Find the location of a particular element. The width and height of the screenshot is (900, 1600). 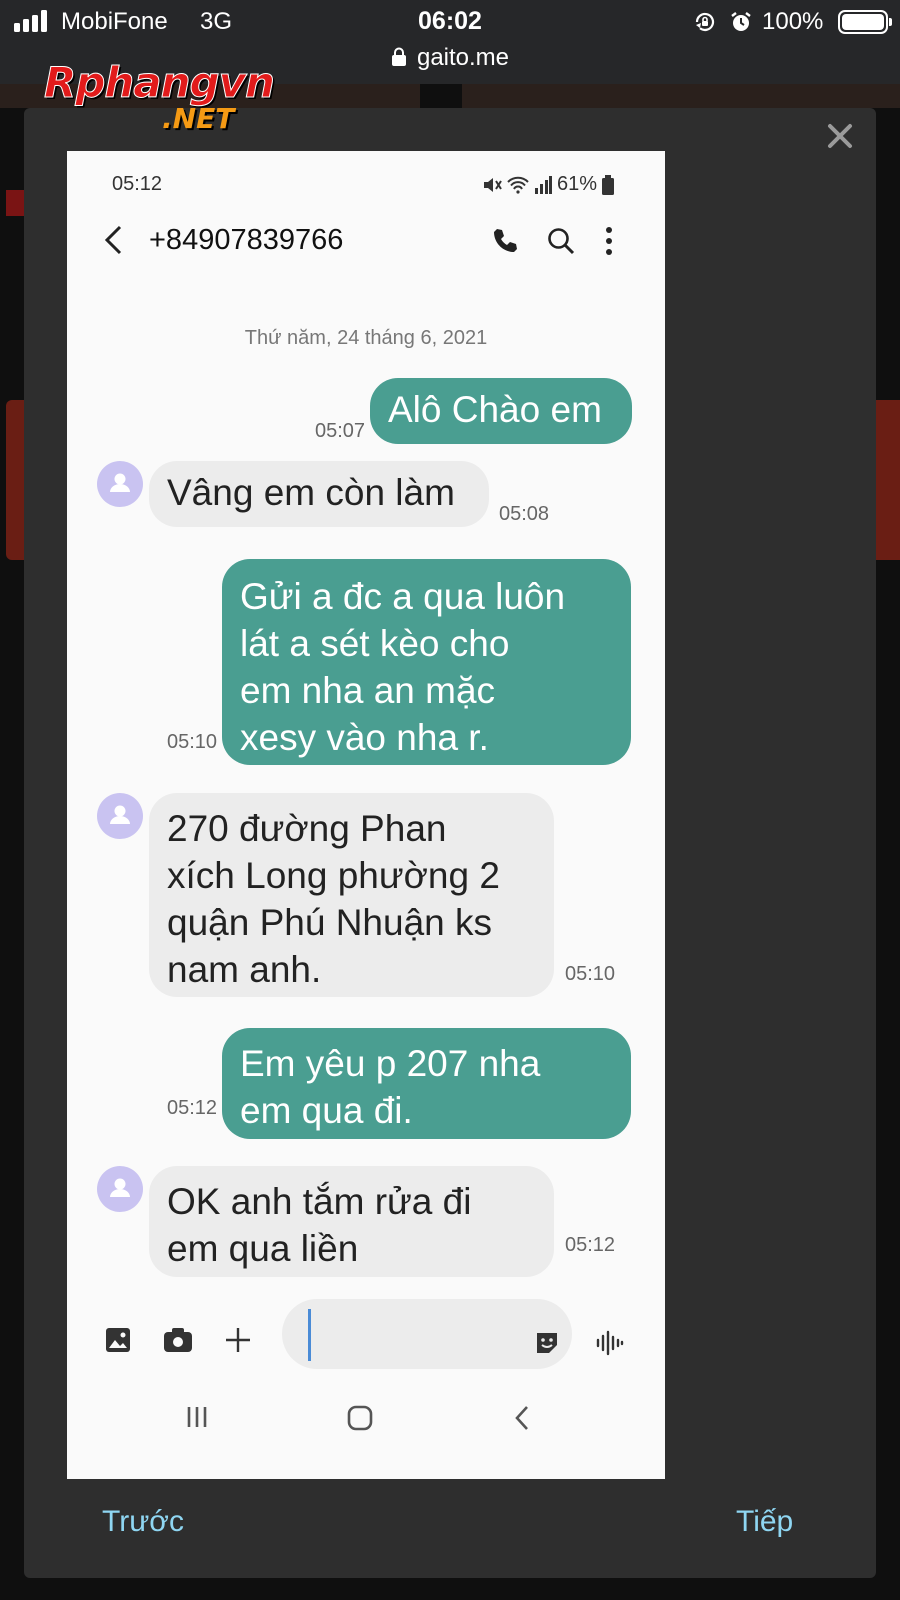

gallery-icon is located at coordinates (118, 1340).